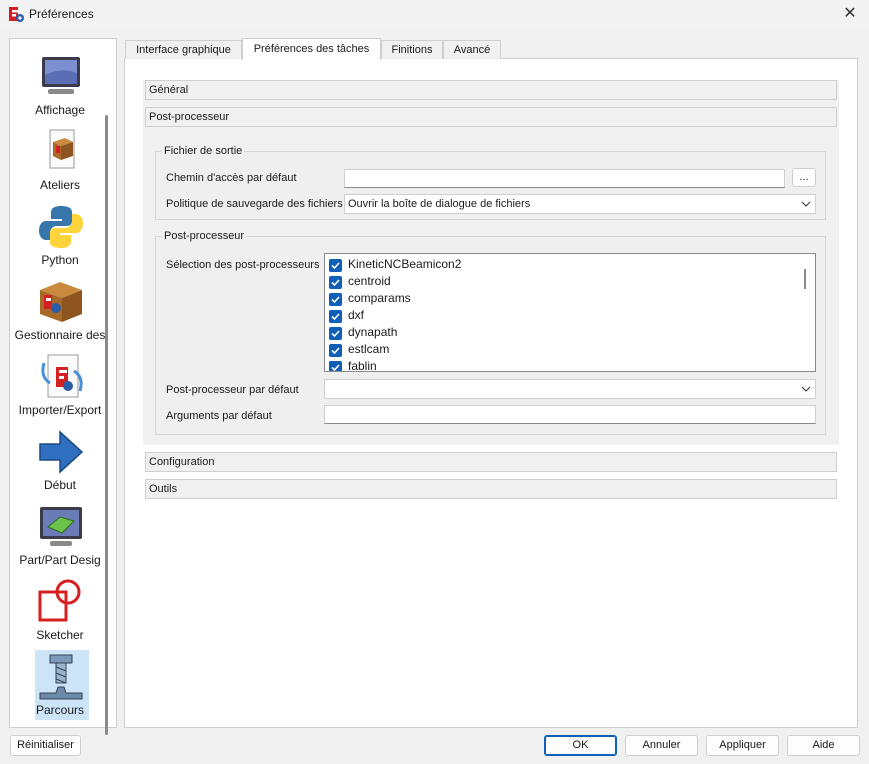  What do you see at coordinates (491, 489) in the screenshot?
I see `section-outils: Outils` at bounding box center [491, 489].